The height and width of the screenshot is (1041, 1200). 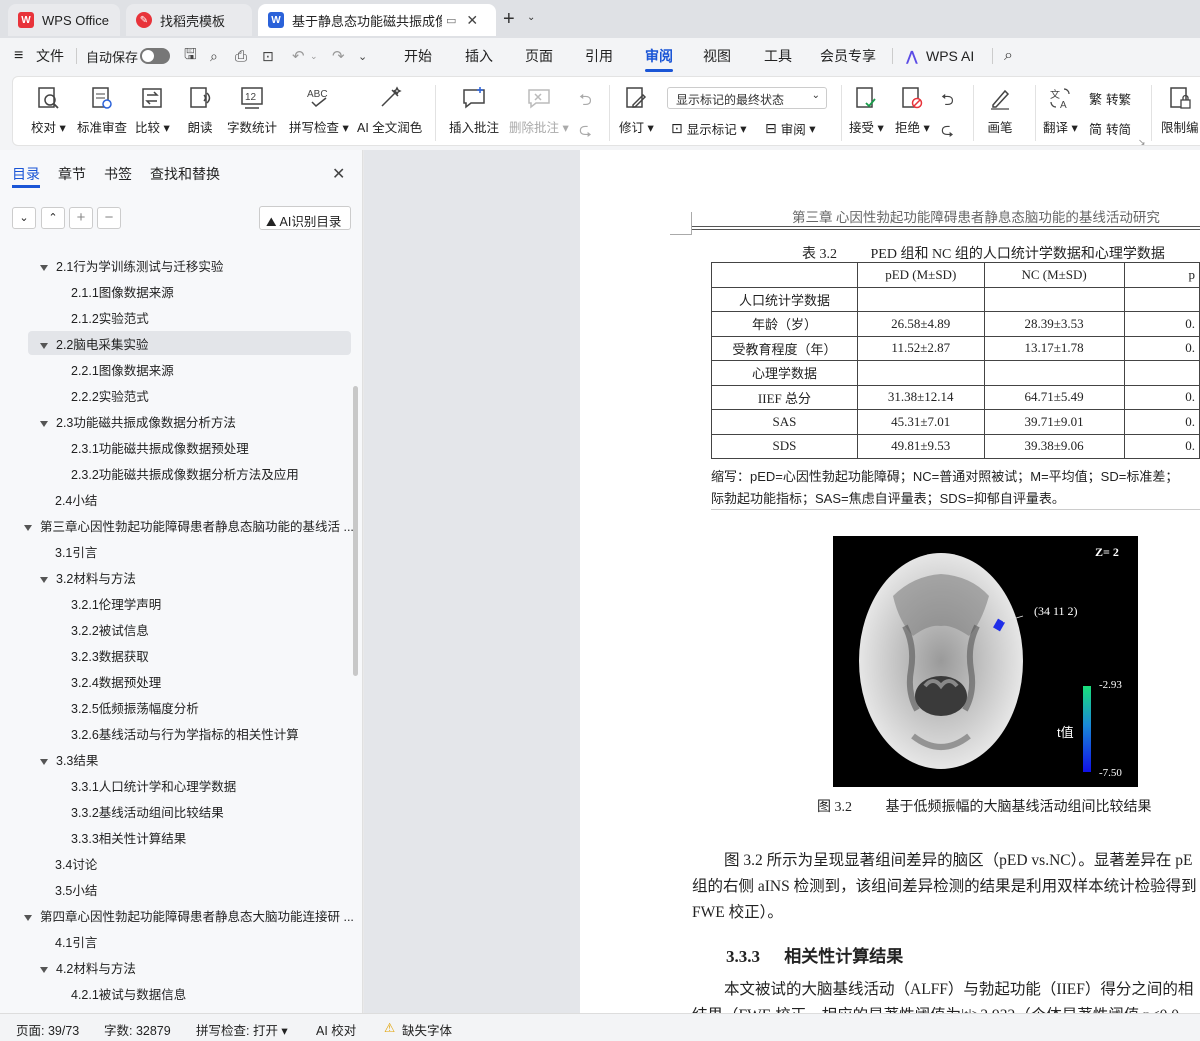 I want to click on proofread-button: 校对 ▾, so click(x=48, y=110).